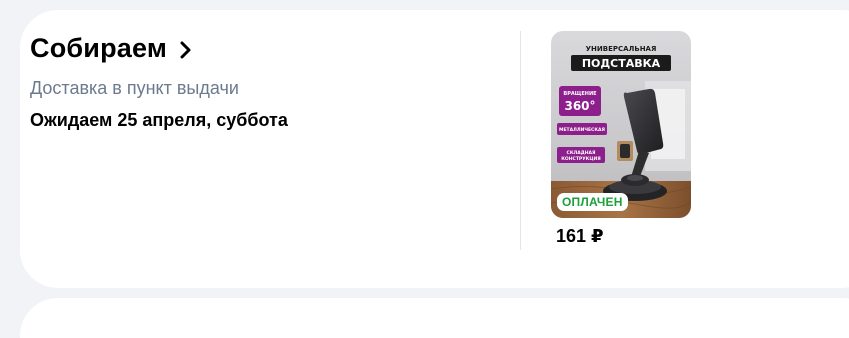  Describe the element at coordinates (621, 49) in the screenshot. I see `product-image-top-line: УНИВЕРСАЛЬНАЯ` at that location.